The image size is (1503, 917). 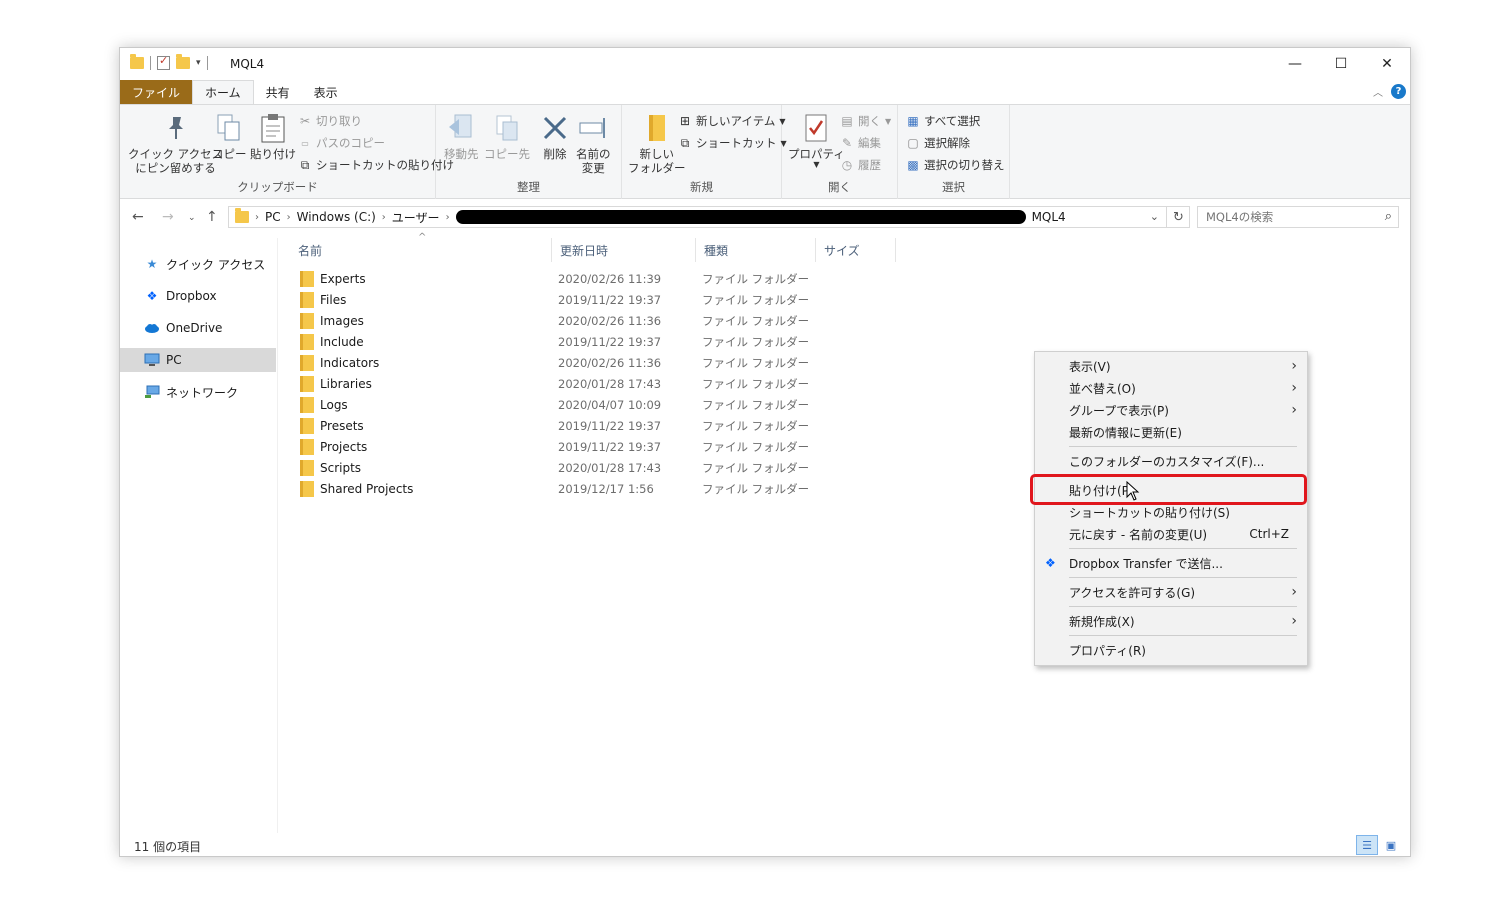 I want to click on file-row: Images 2020/02/26 11:36 ファイル フォルダー, so click(x=590, y=320).